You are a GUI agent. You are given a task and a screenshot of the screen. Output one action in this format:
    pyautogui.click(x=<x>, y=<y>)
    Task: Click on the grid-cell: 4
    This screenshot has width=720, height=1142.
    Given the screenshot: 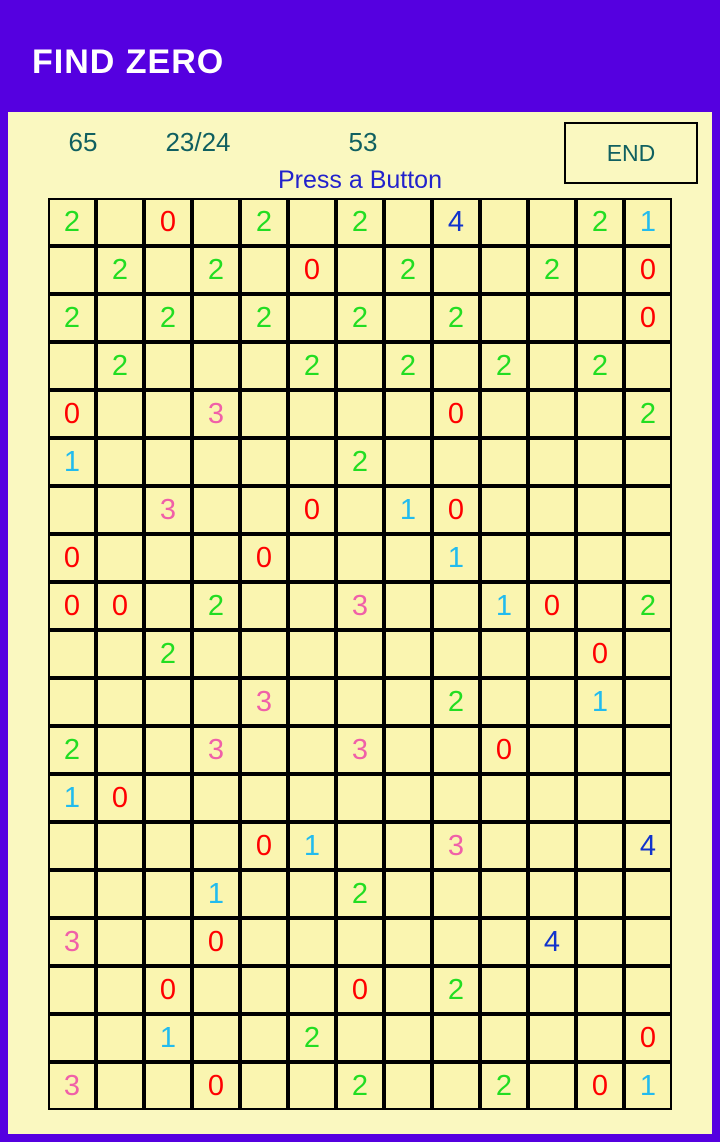 What is the action you would take?
    pyautogui.click(x=648, y=846)
    